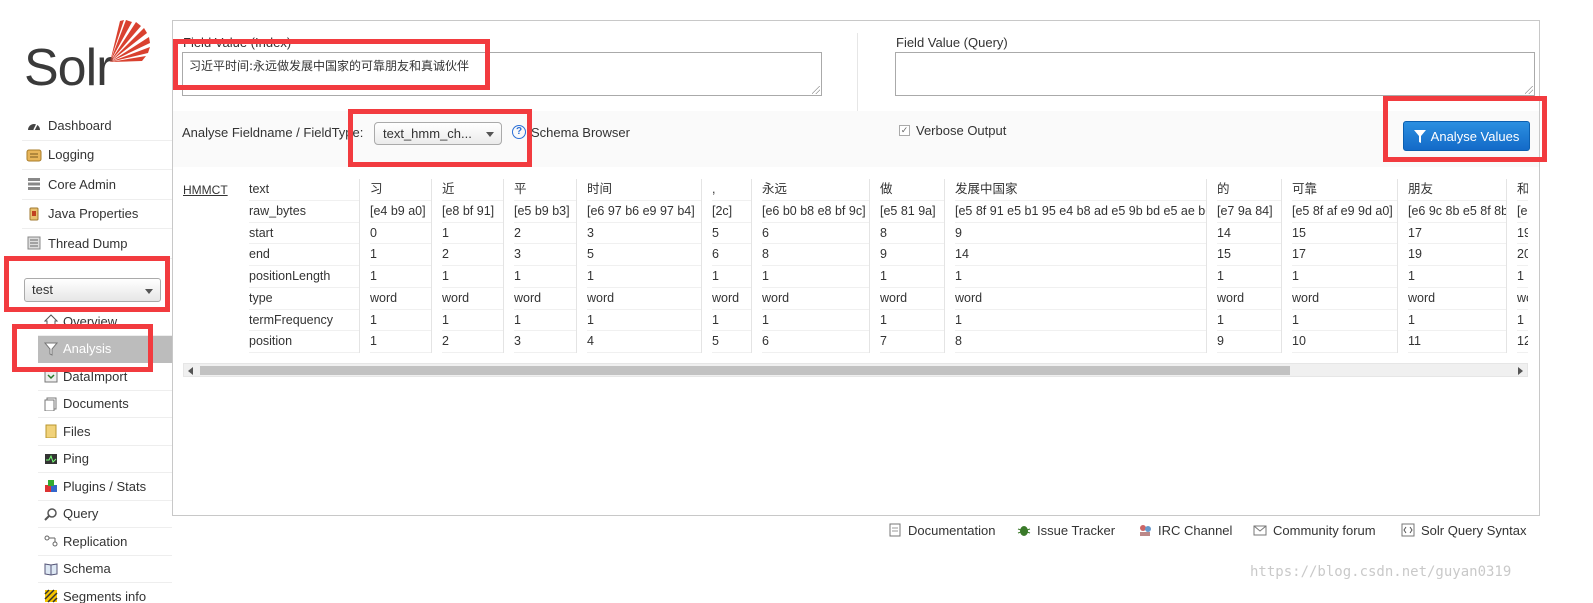  What do you see at coordinates (519, 132) in the screenshot?
I see `help-icon: ?` at bounding box center [519, 132].